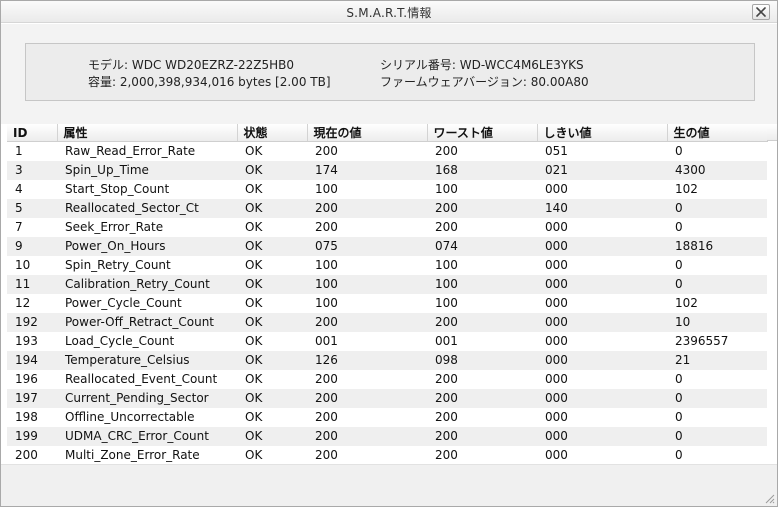  Describe the element at coordinates (209, 82) in the screenshot. I see `capacity-label: 容量: 2,000,398,934,016 bytes [2.00 TB]` at that location.